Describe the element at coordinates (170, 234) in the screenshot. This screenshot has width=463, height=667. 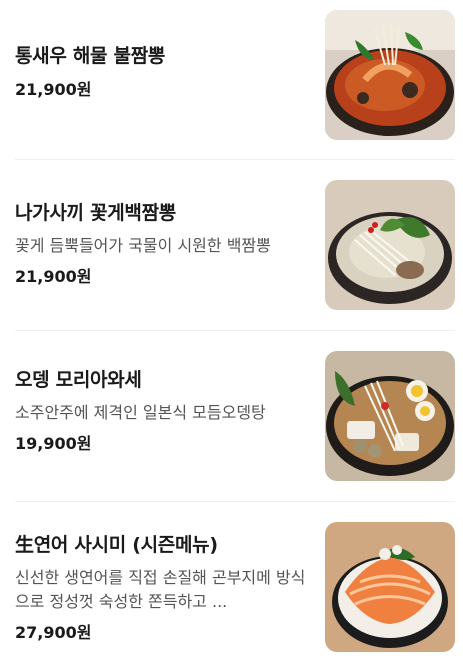
I see `menu-item-info: 나가사끼 꽃게백짬뽕 꽃게 듬뿍들어가 국물이 시원한 백짬뽕 21,900원` at that location.